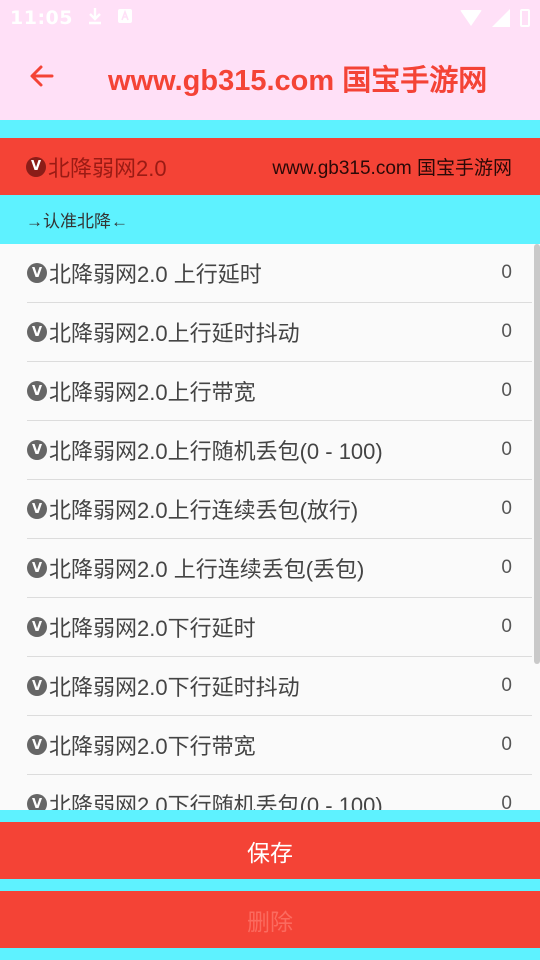 This screenshot has height=960, width=540. What do you see at coordinates (125, 18) in the screenshot?
I see `a-icon` at bounding box center [125, 18].